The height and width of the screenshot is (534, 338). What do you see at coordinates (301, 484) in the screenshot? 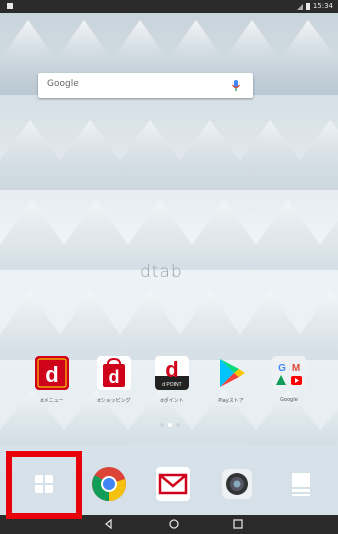
I see `book-icon` at bounding box center [301, 484].